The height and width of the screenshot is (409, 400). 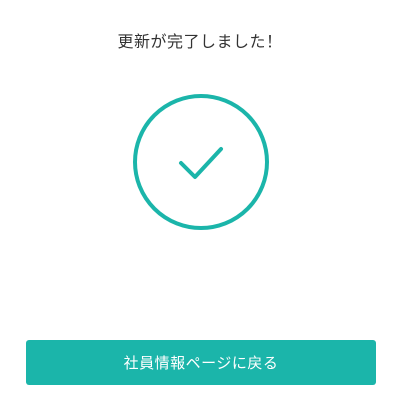 I want to click on back-to-employee-info-button: 社員情報ページに戻る, so click(x=201, y=362).